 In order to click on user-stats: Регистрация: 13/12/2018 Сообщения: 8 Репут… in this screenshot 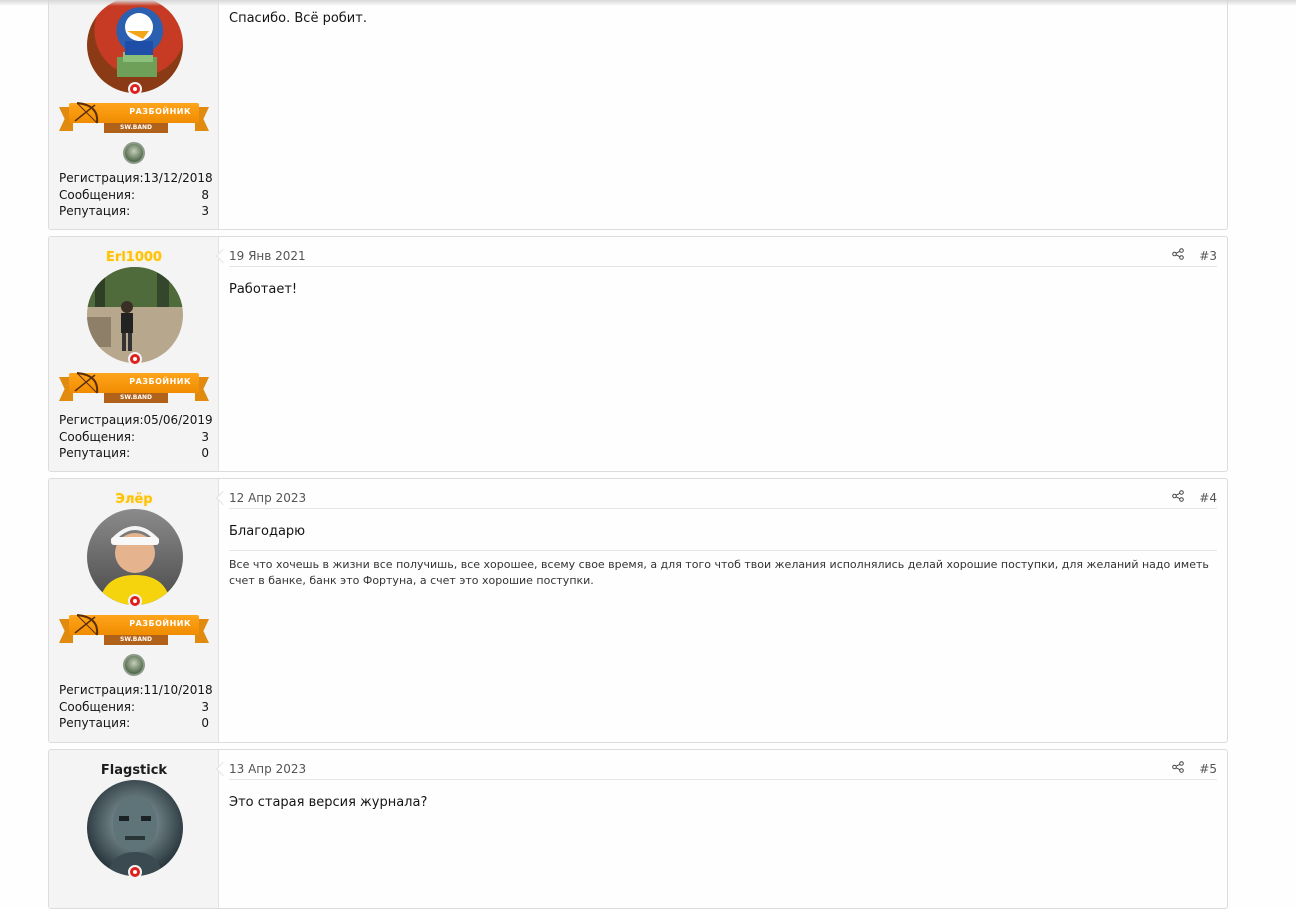, I will do `click(136, 195)`.